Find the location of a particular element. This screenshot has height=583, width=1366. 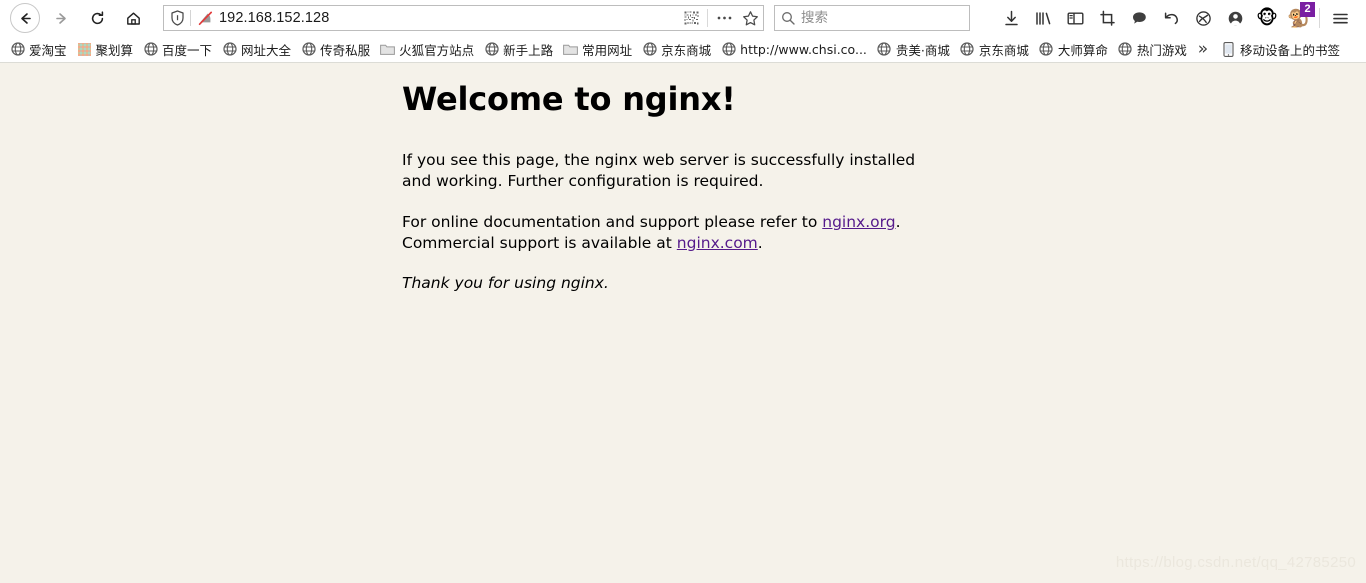

docs-text-b: . is located at coordinates (898, 222).